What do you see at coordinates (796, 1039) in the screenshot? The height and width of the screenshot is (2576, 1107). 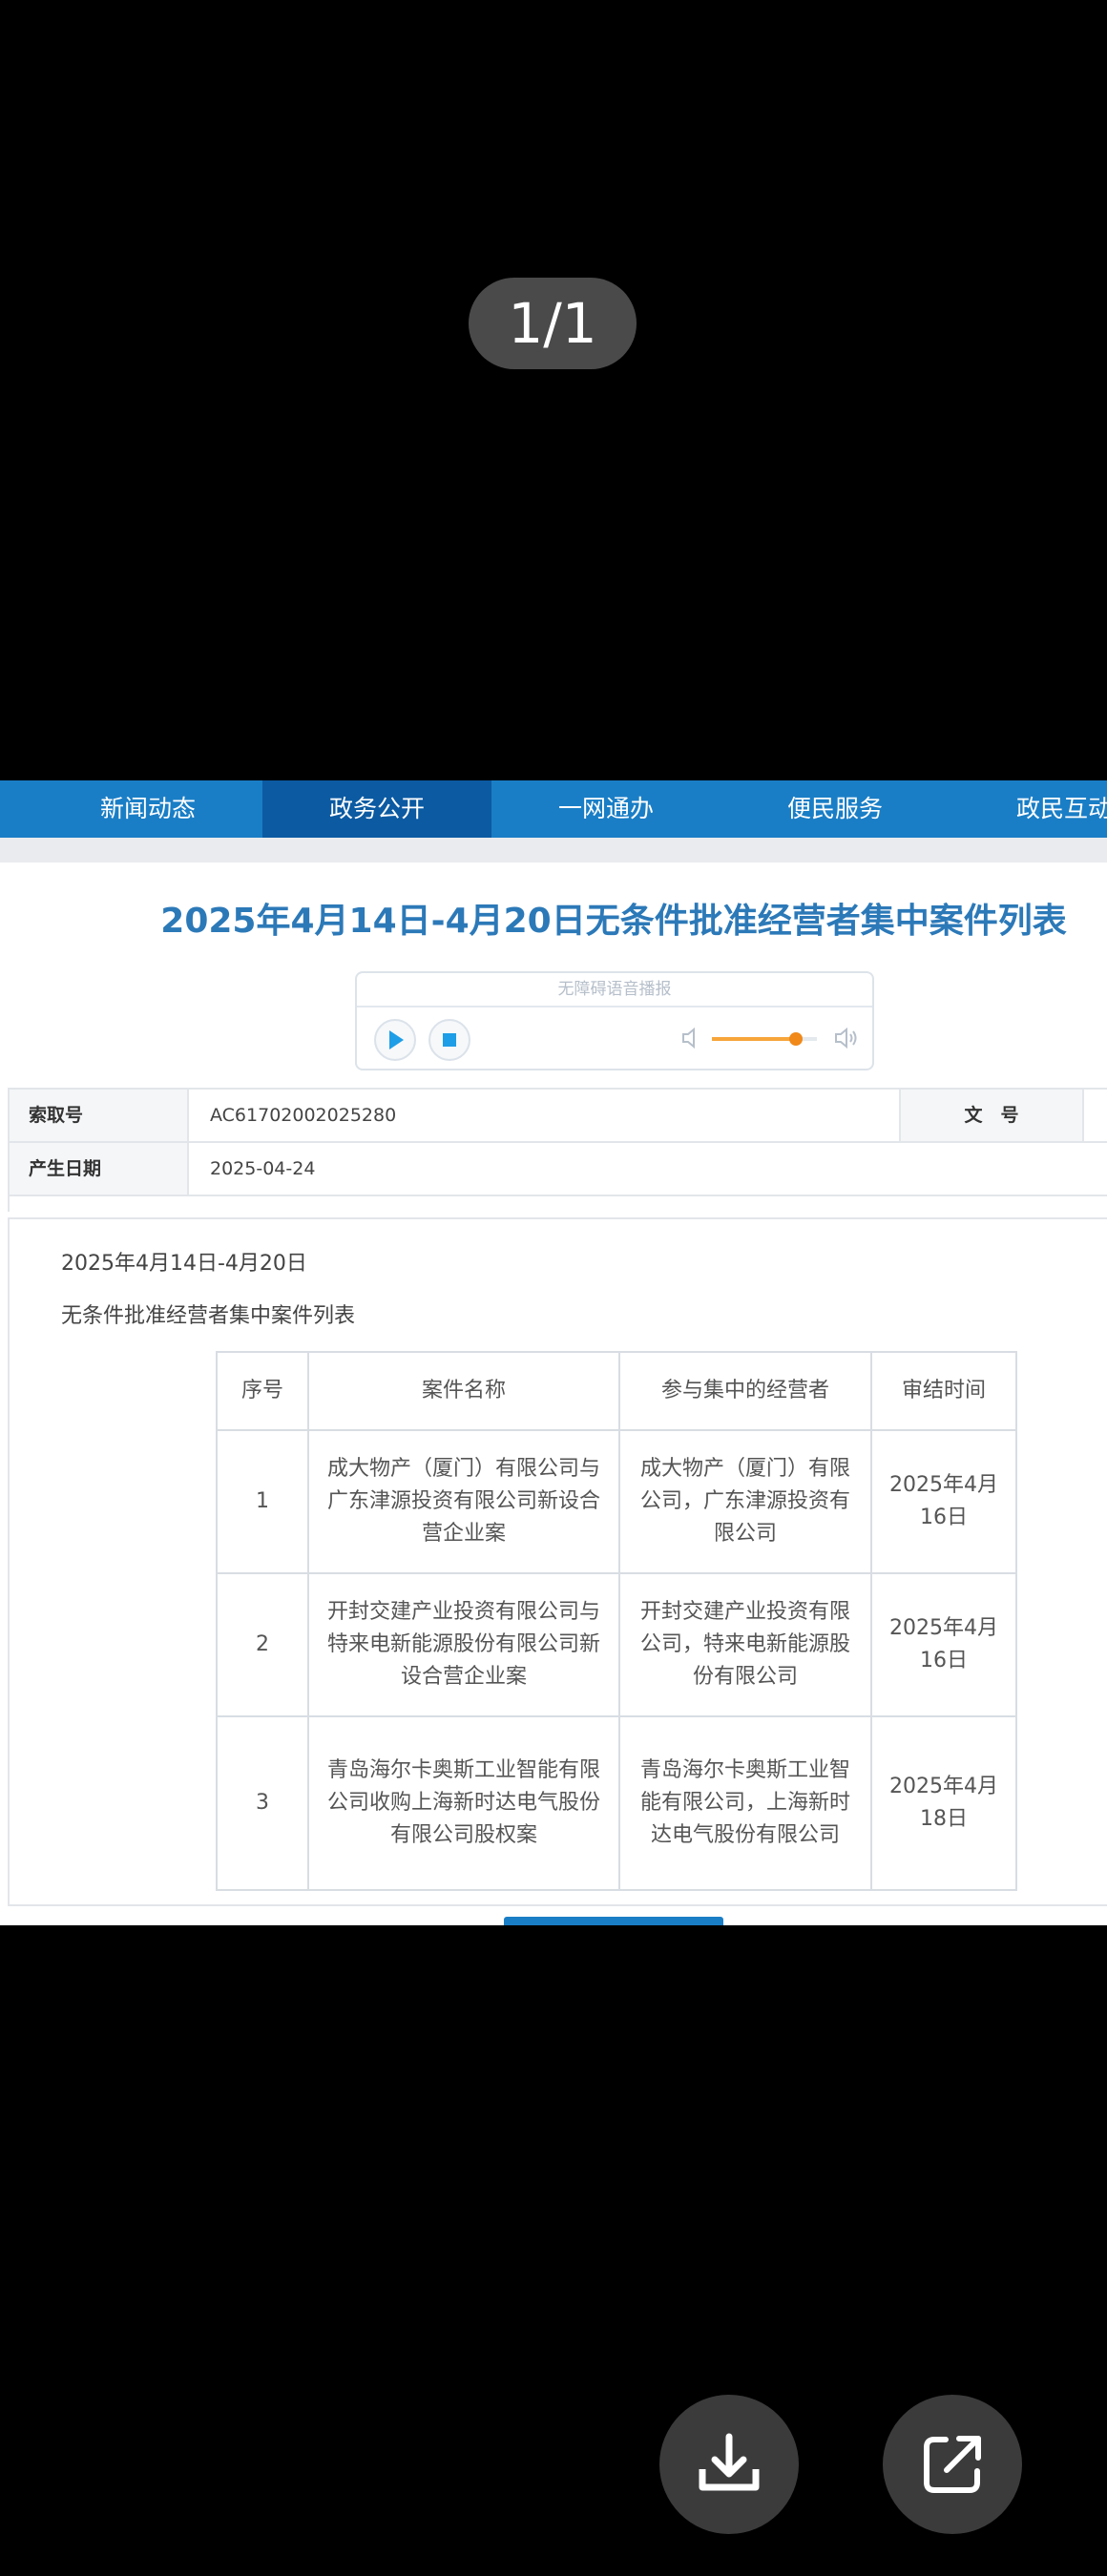 I see `volume-knob` at bounding box center [796, 1039].